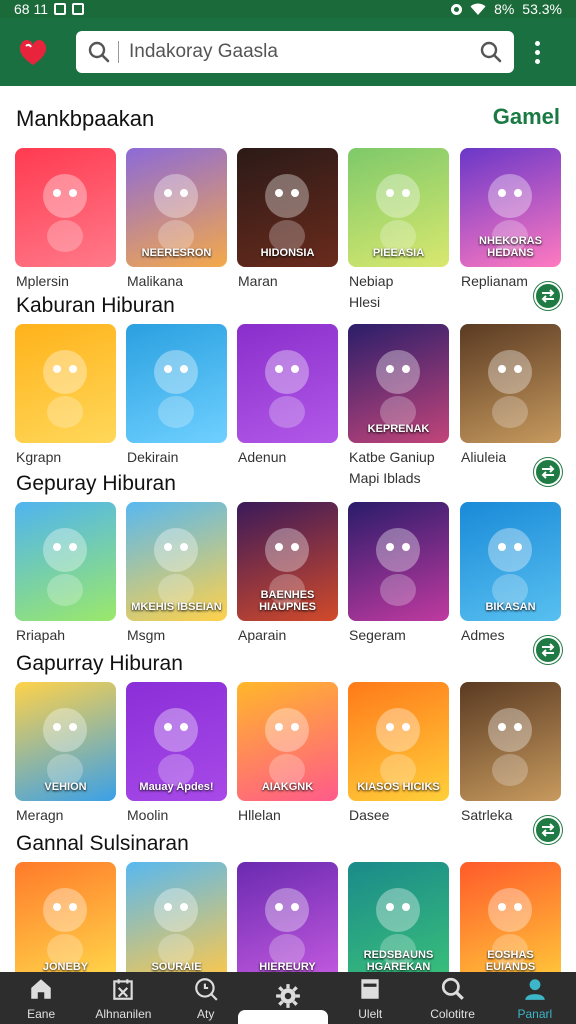 The image size is (576, 1024). Describe the element at coordinates (262, 635) in the screenshot. I see `game-title: Aparain` at that location.